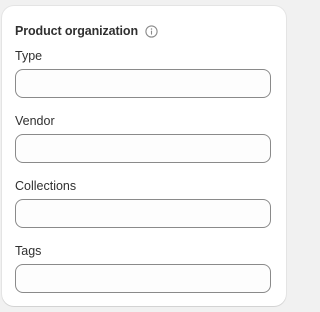 This screenshot has height=312, width=320. I want to click on vendor-field: Vendor, so click(143, 138).